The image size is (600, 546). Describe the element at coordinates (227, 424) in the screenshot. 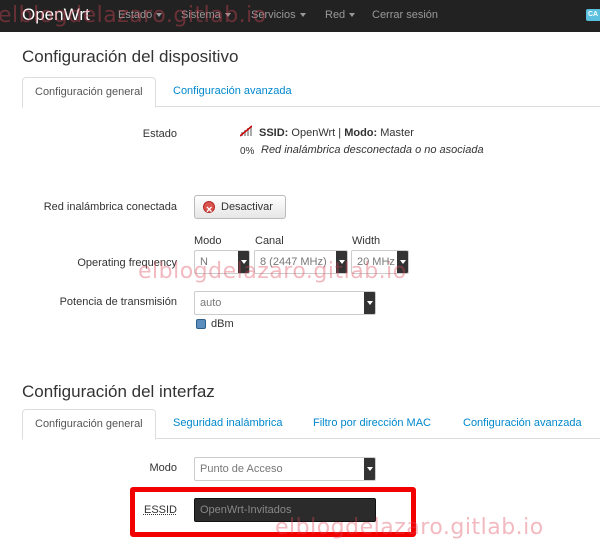

I see `tab-wireless-security: Seguridad inalámbrica` at that location.